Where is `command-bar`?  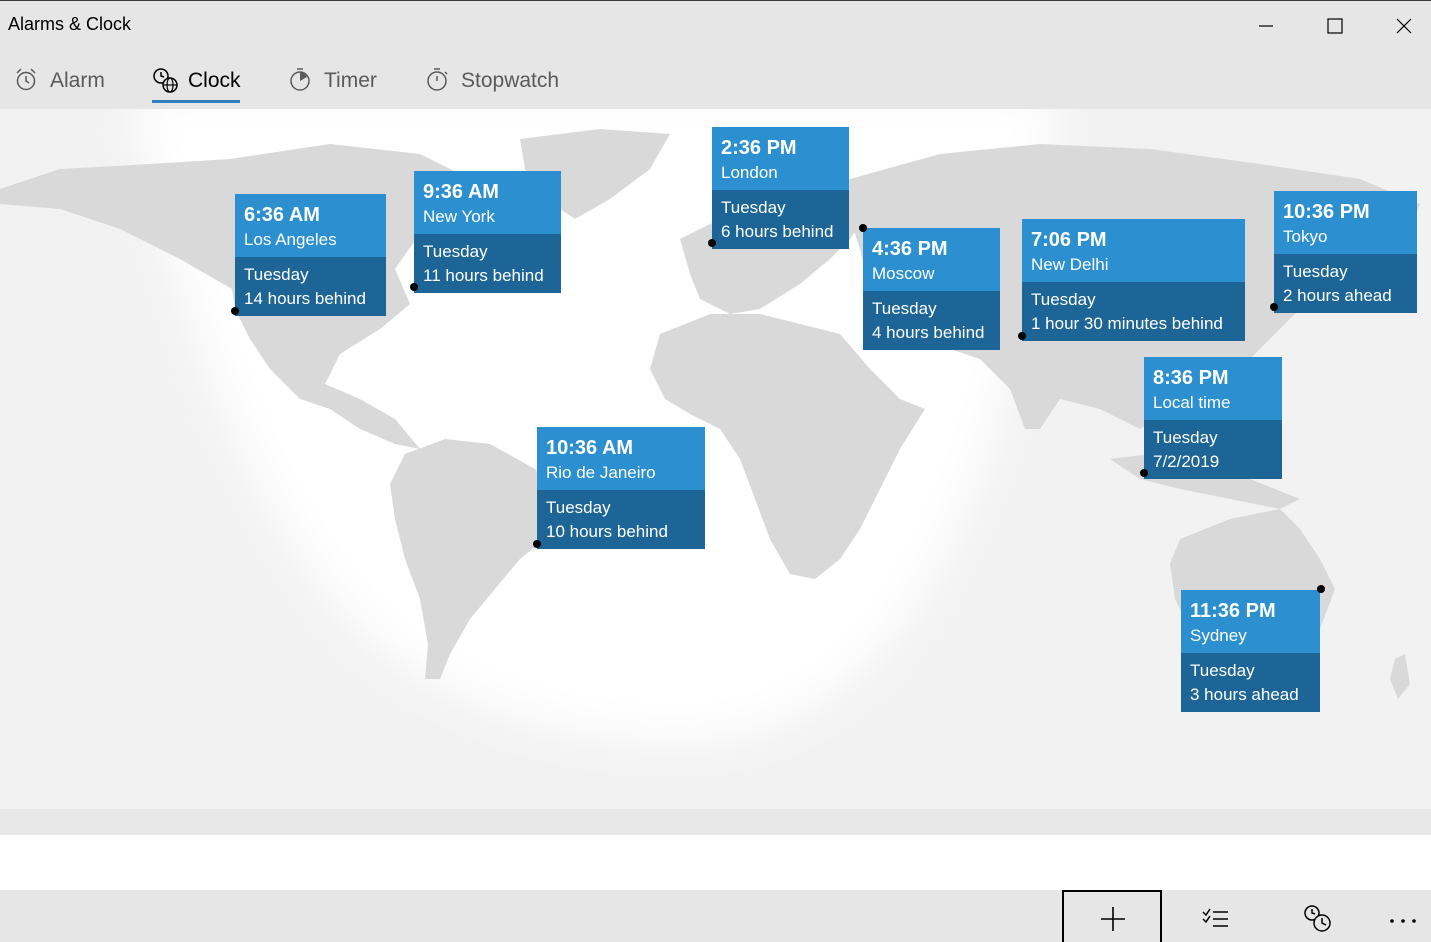
command-bar is located at coordinates (715, 916).